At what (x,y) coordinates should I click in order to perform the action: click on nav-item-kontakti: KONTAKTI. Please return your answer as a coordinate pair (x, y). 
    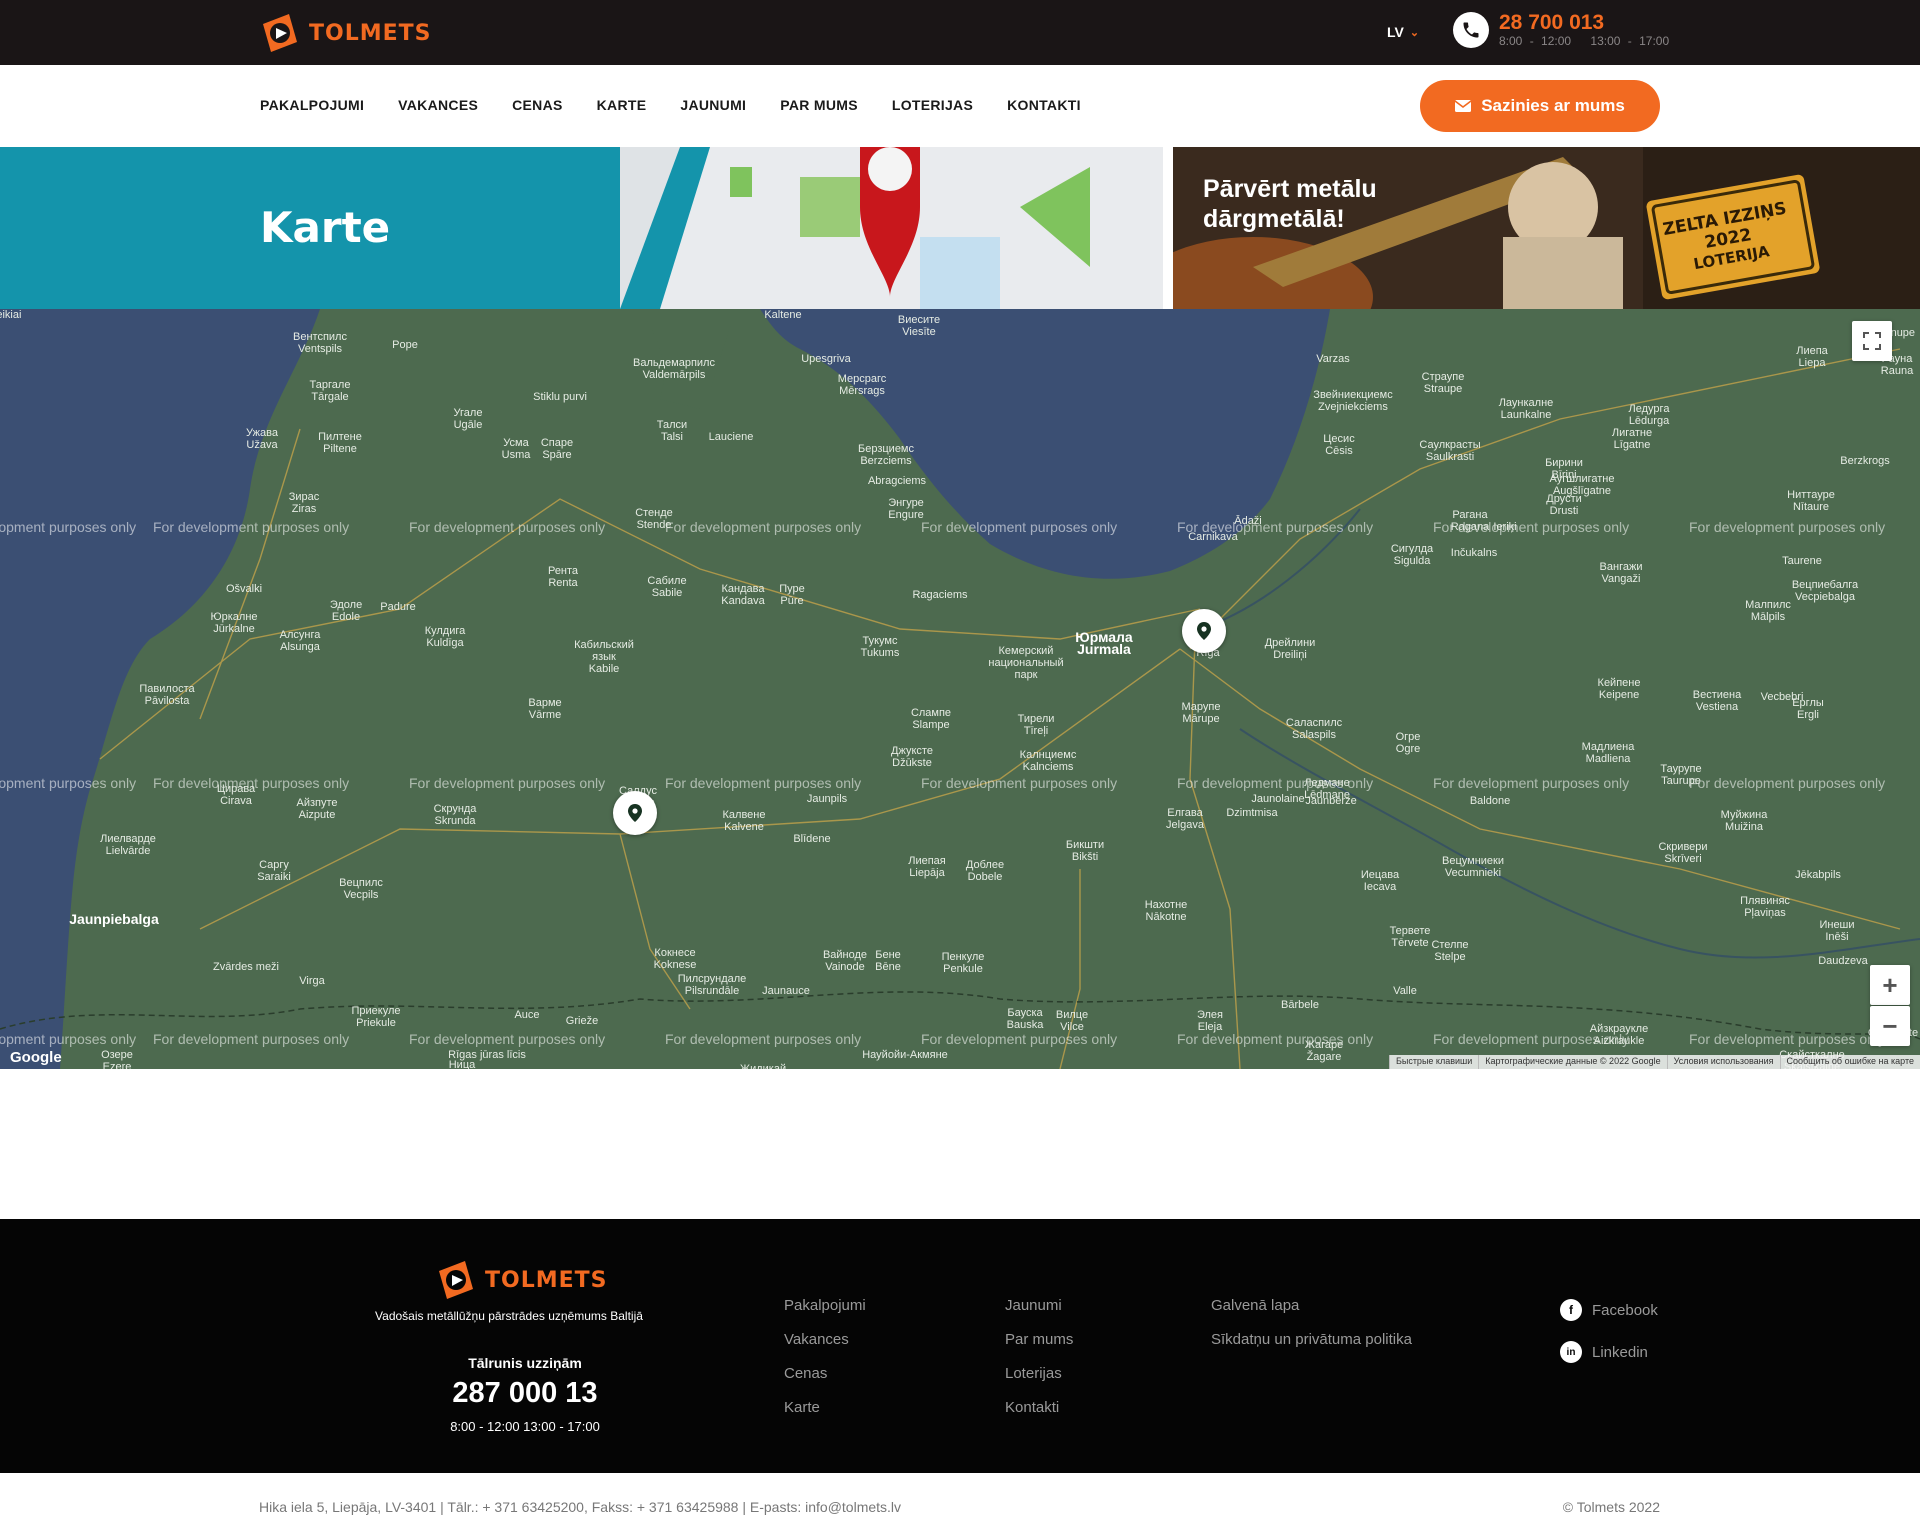
    Looking at the image, I should click on (1044, 105).